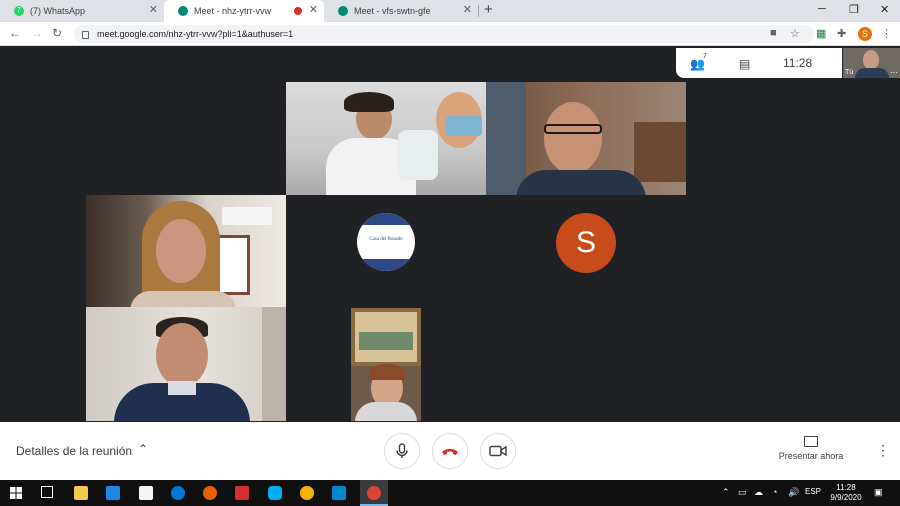 The height and width of the screenshot is (506, 900). Describe the element at coordinates (16, 493) in the screenshot. I see `windows-start-icon` at that location.